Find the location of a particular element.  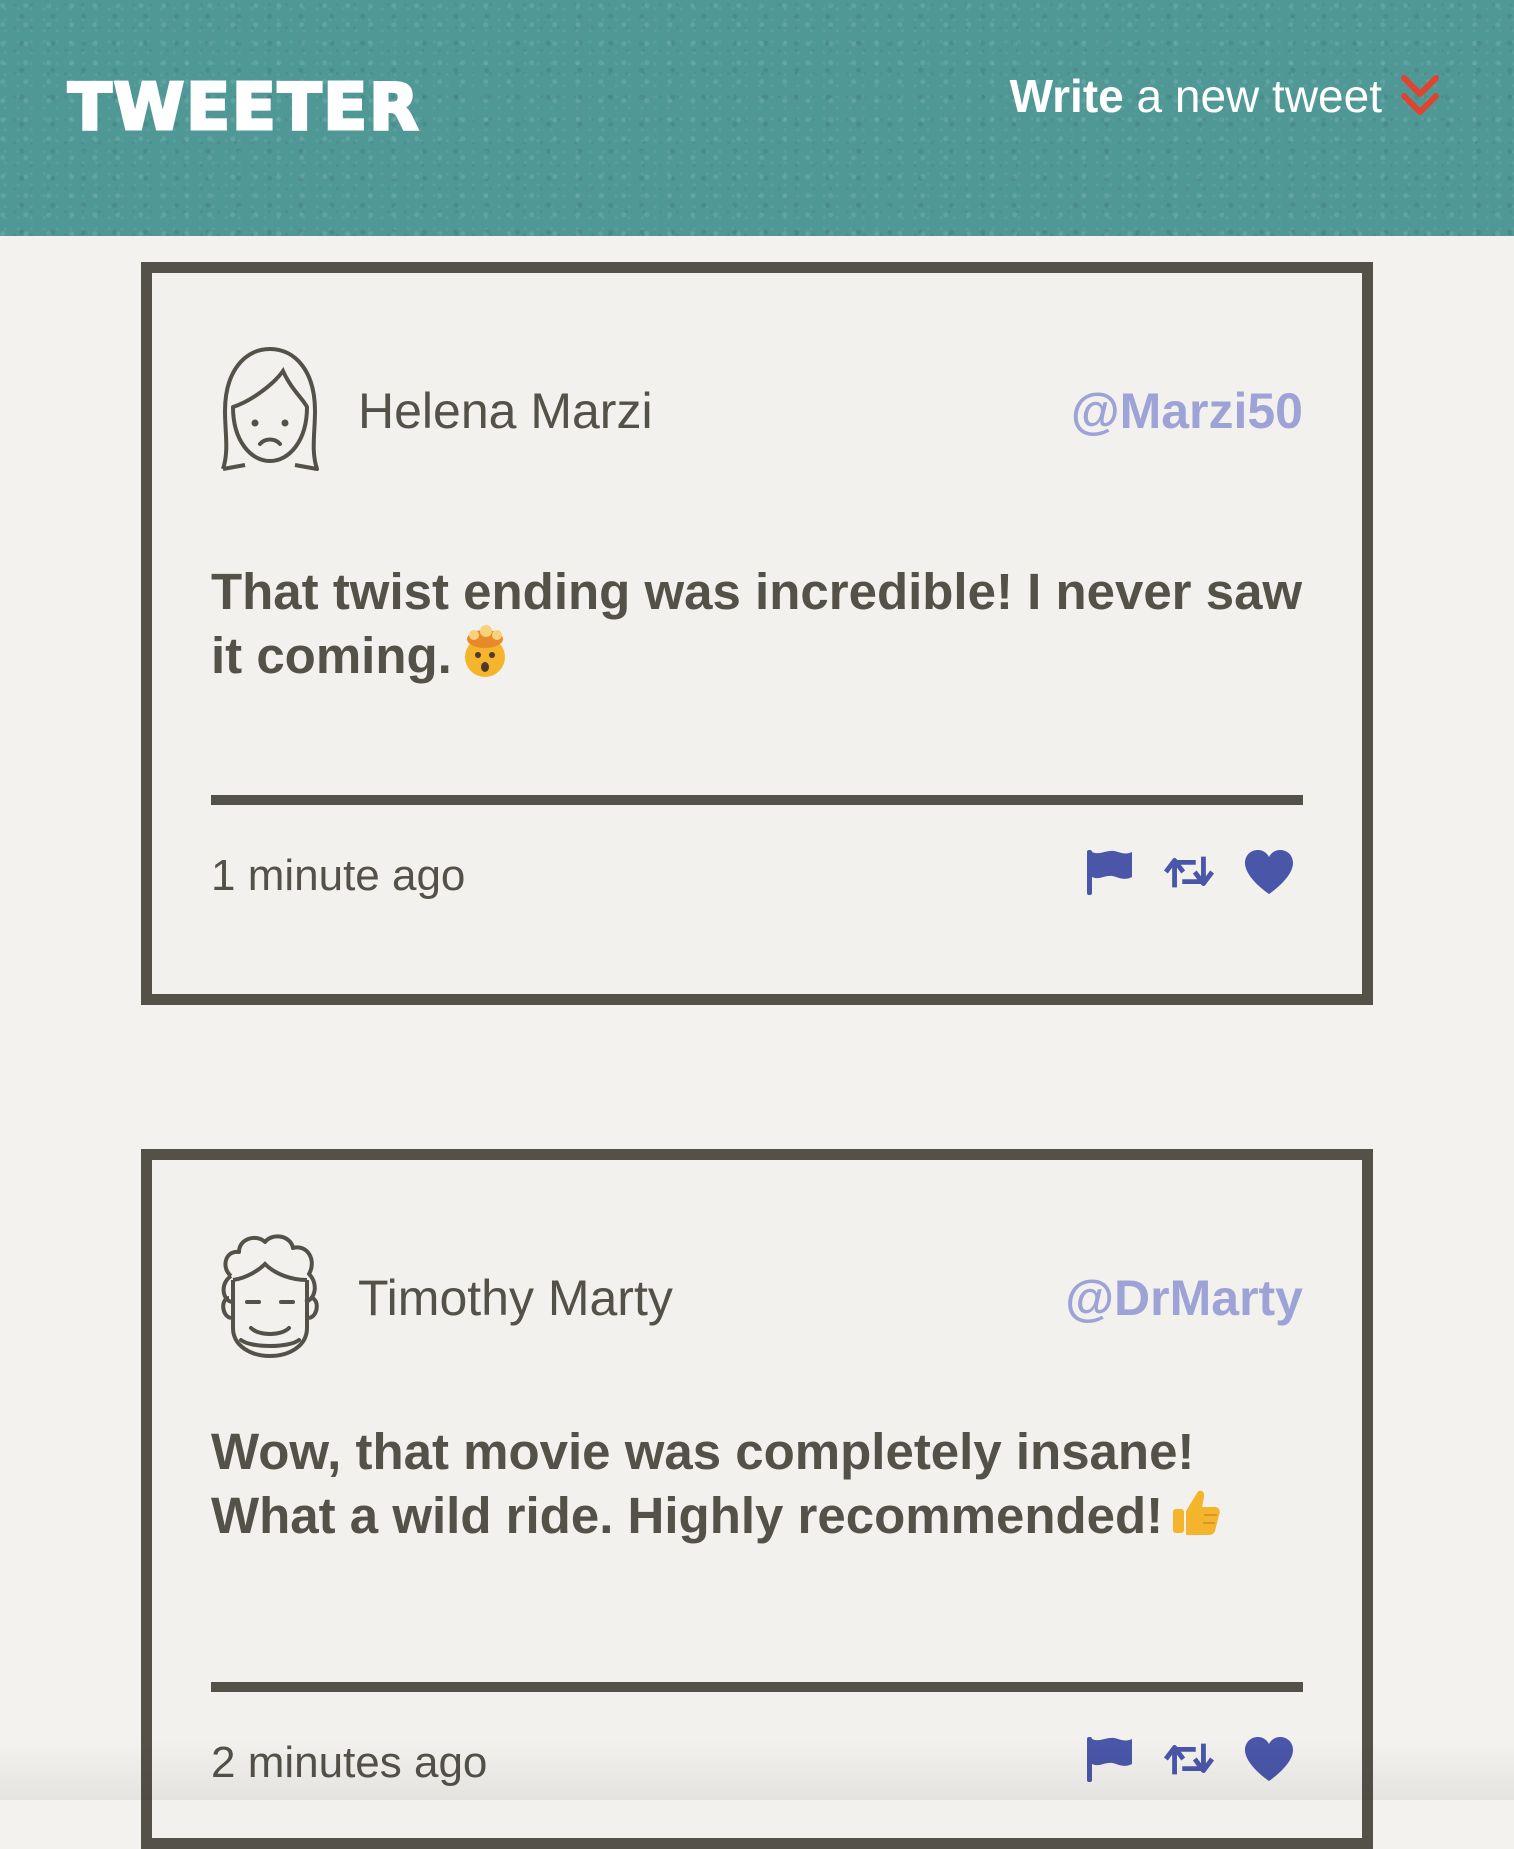

tweet-header: Helena Marzi @Marzi50 is located at coordinates (757, 411).